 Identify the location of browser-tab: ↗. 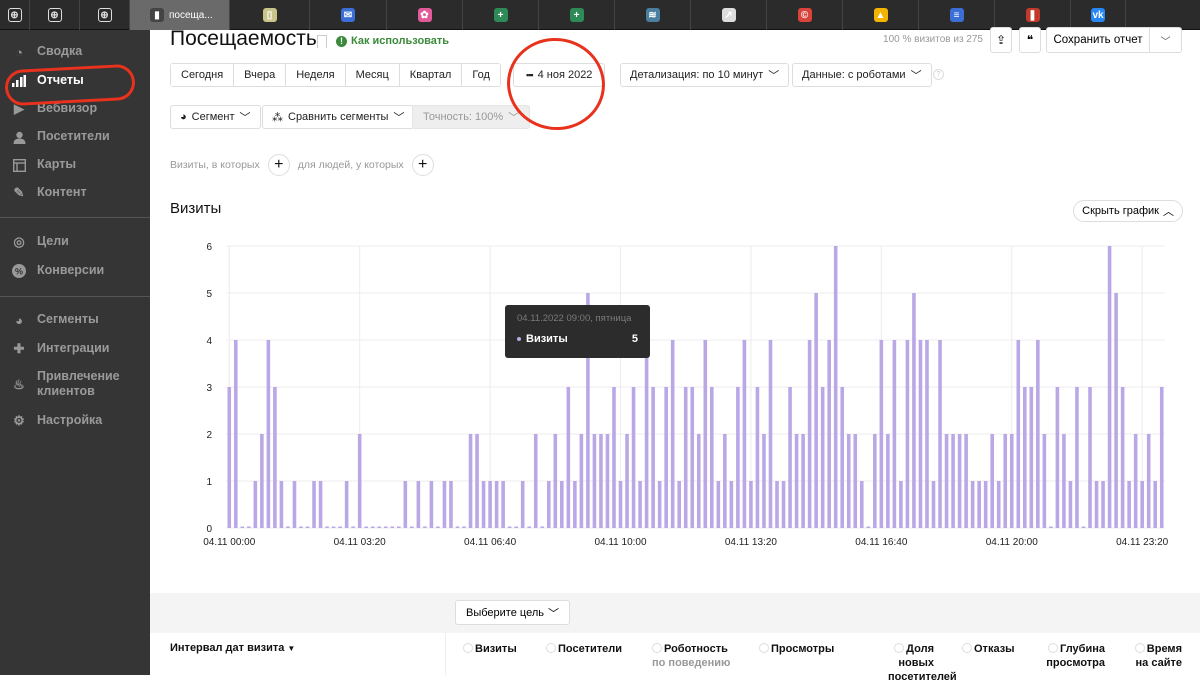
(729, 15).